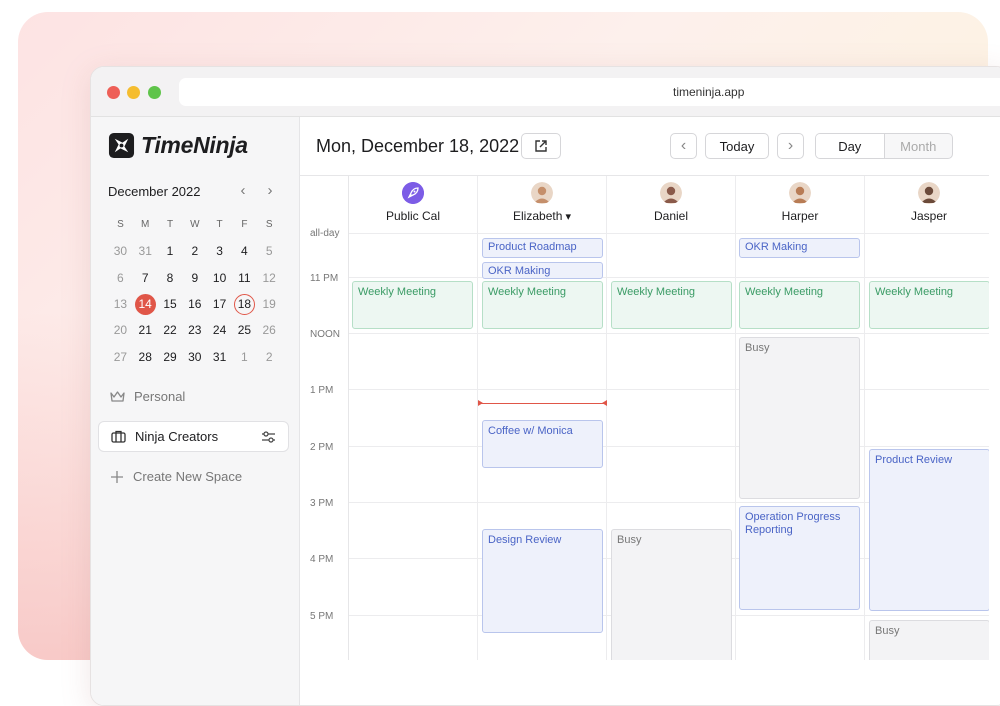 This screenshot has width=1000, height=706. I want to click on day-number: 18, so click(244, 305).